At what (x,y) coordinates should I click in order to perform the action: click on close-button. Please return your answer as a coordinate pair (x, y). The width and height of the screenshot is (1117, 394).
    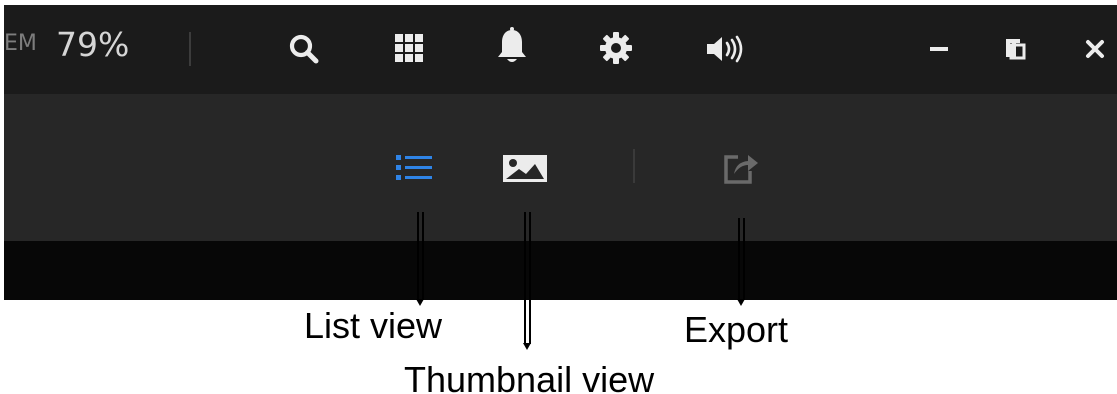
    Looking at the image, I should click on (1095, 49).